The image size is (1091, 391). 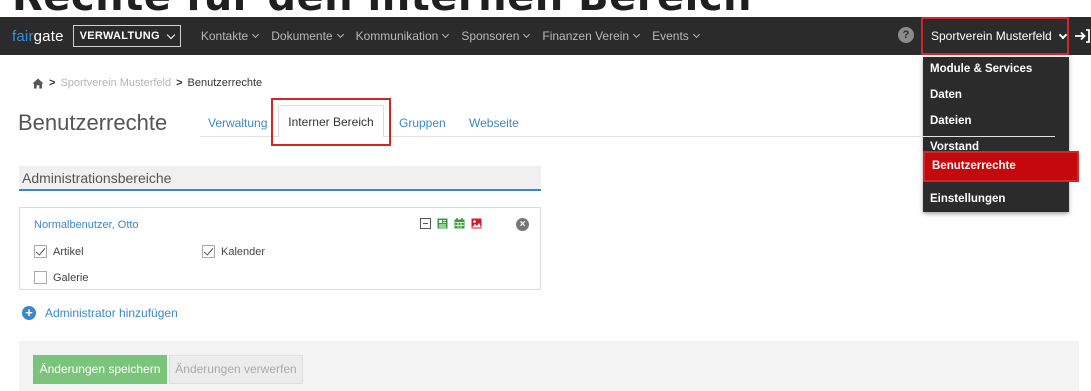 What do you see at coordinates (494, 123) in the screenshot?
I see `tab-webseite: Webseite` at bounding box center [494, 123].